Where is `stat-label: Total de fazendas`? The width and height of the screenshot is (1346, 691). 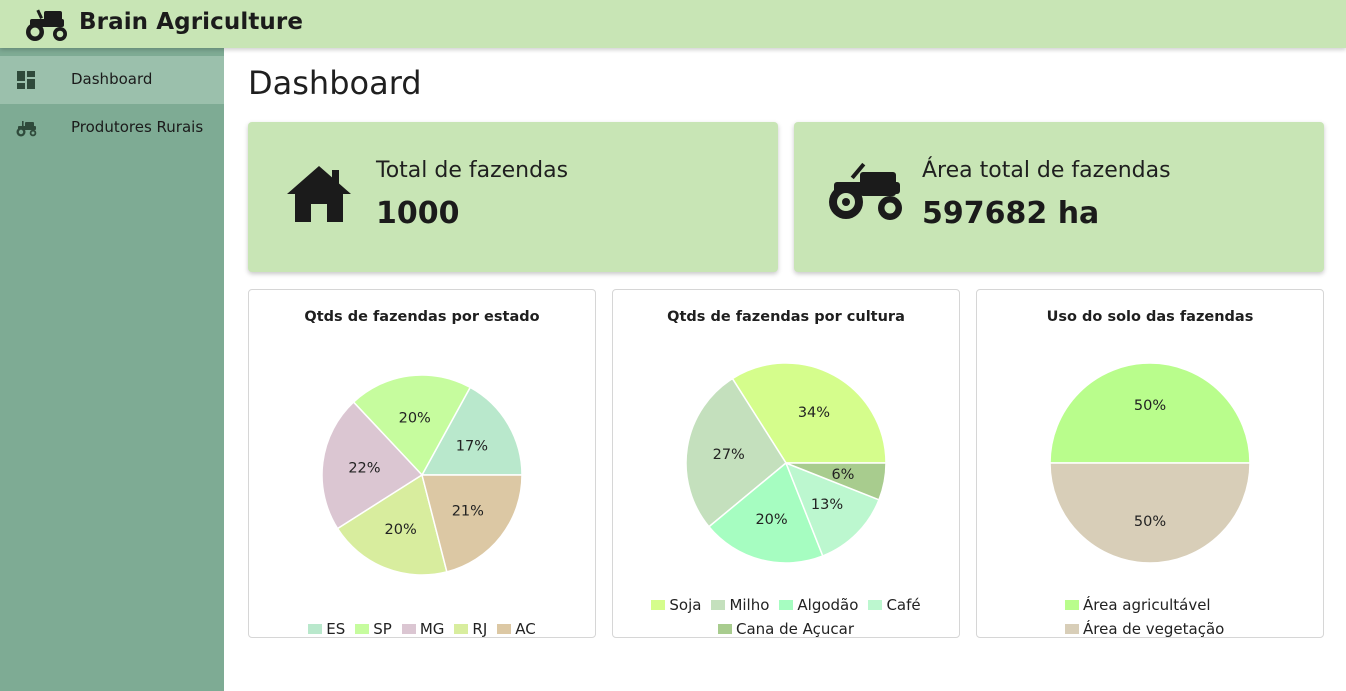 stat-label: Total de fazendas is located at coordinates (472, 170).